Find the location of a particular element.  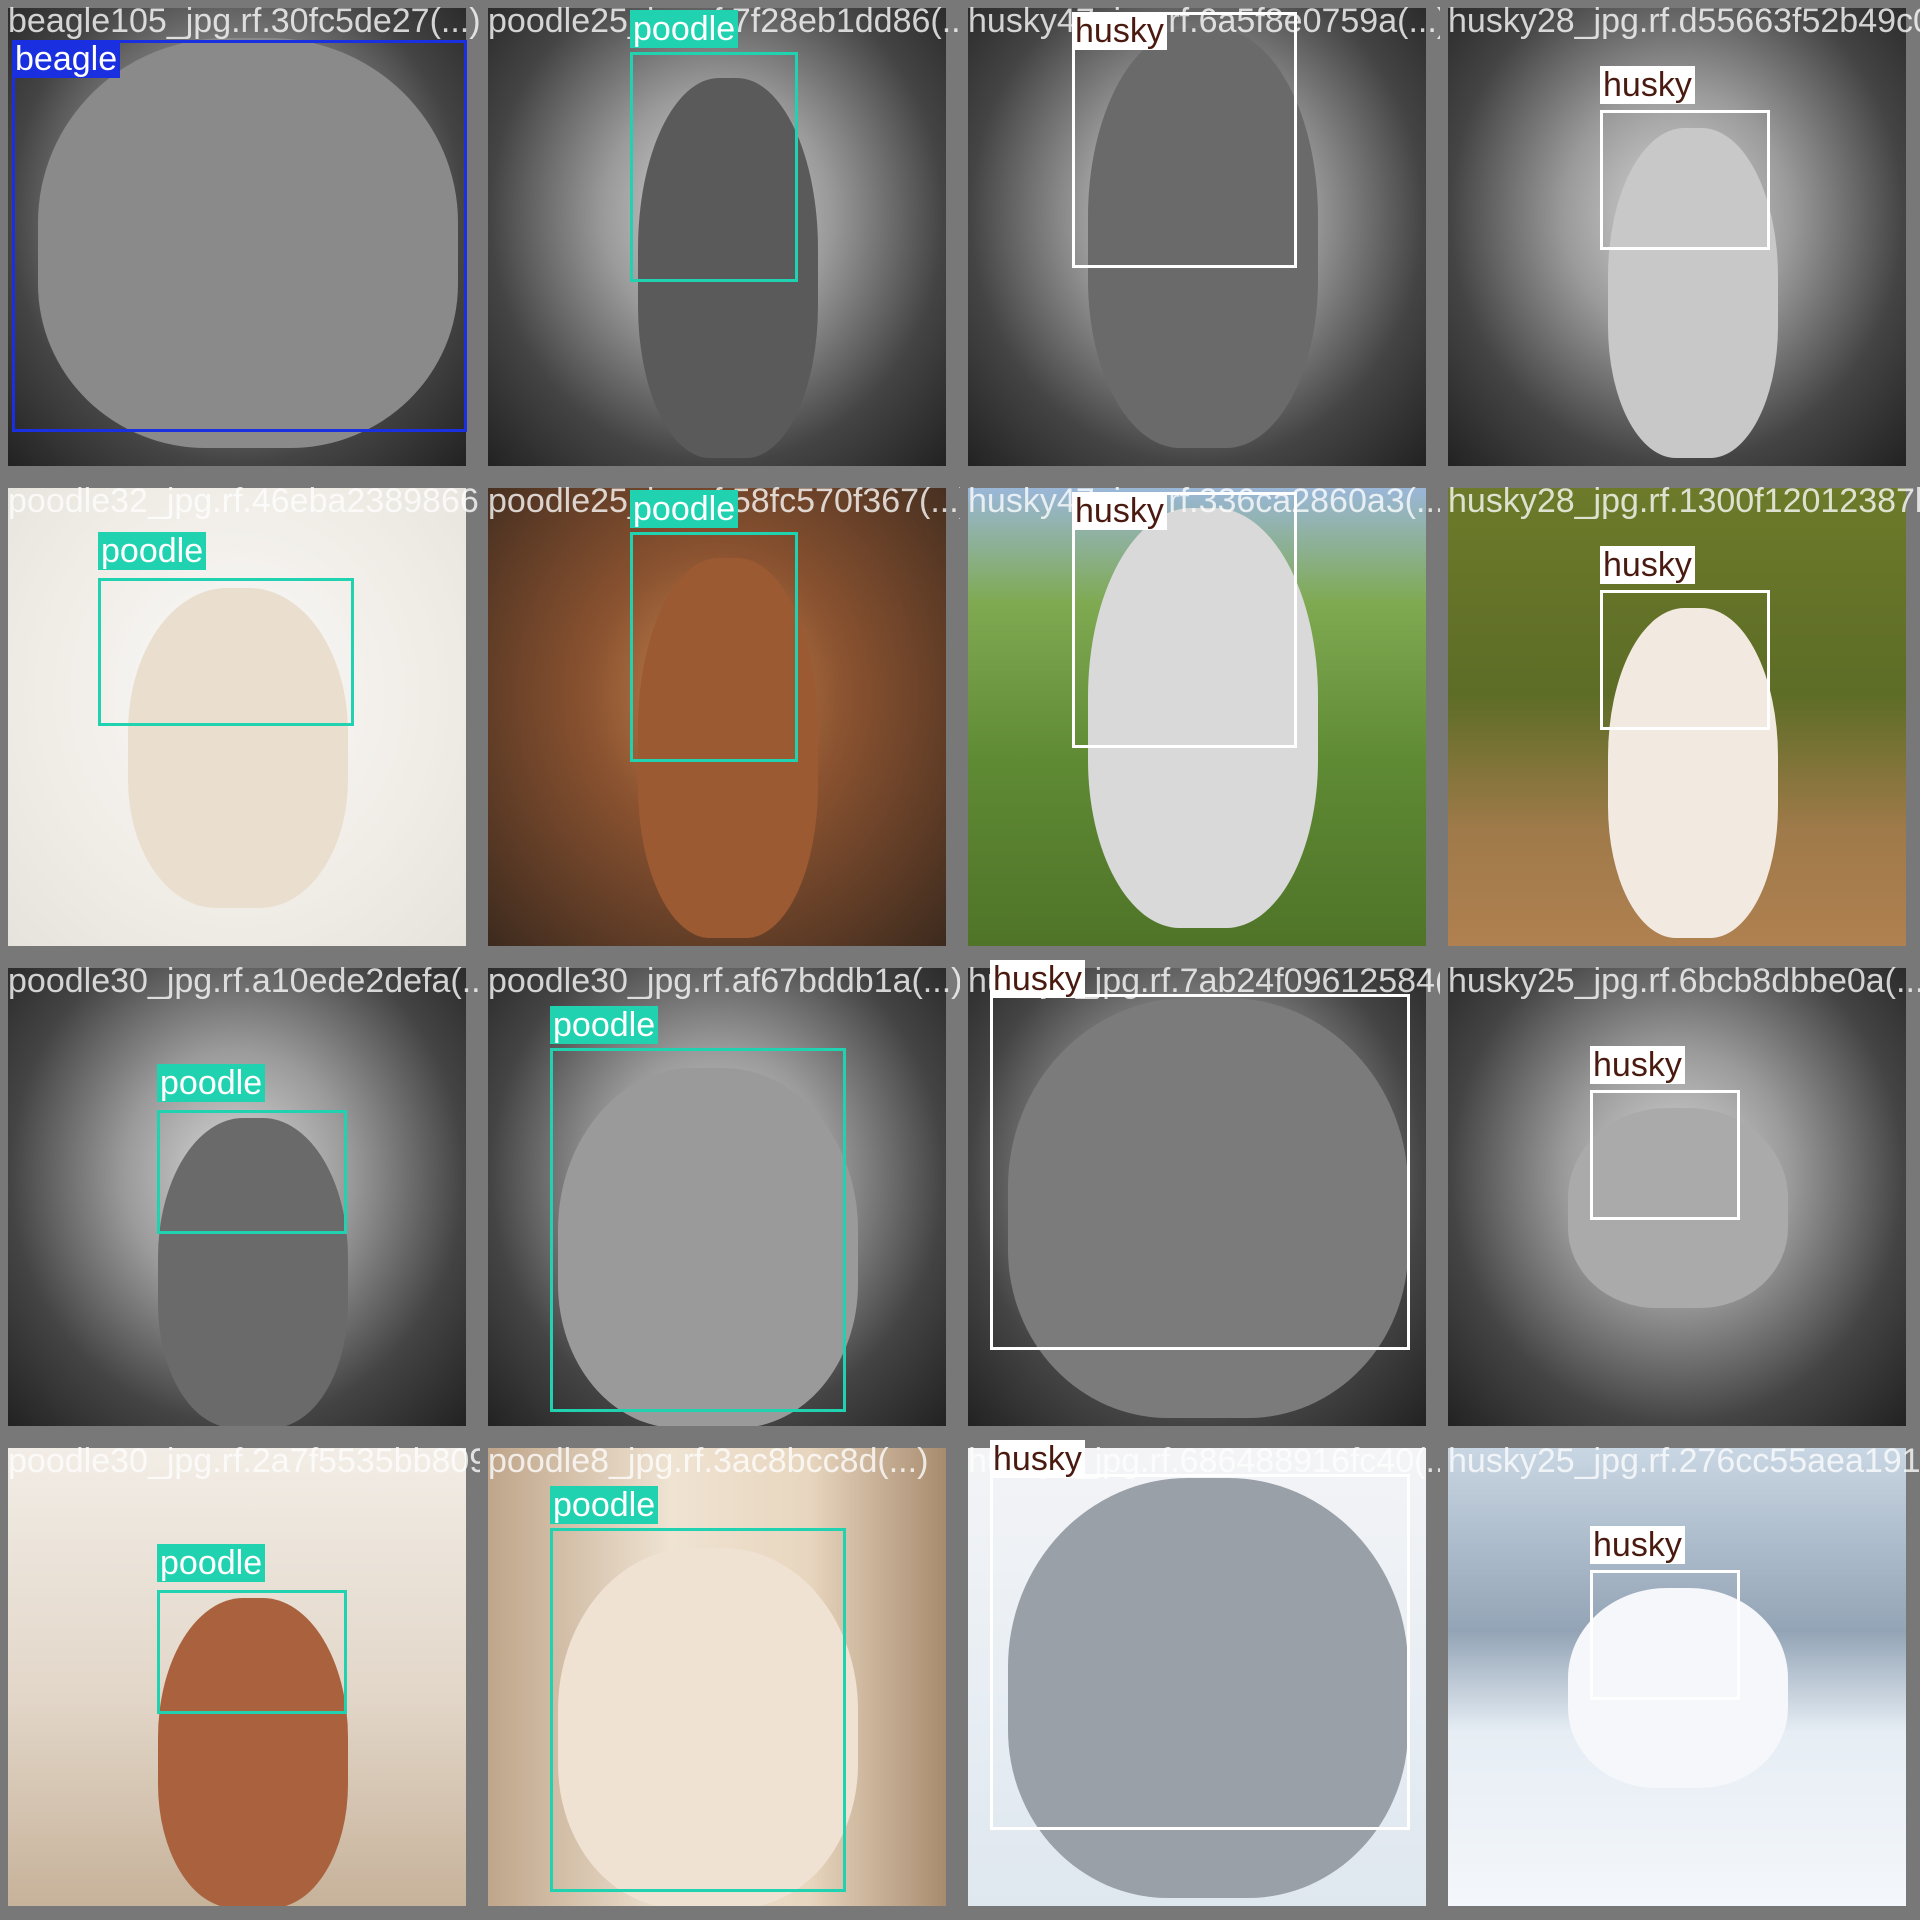

class-label: beagle is located at coordinates (66, 59).